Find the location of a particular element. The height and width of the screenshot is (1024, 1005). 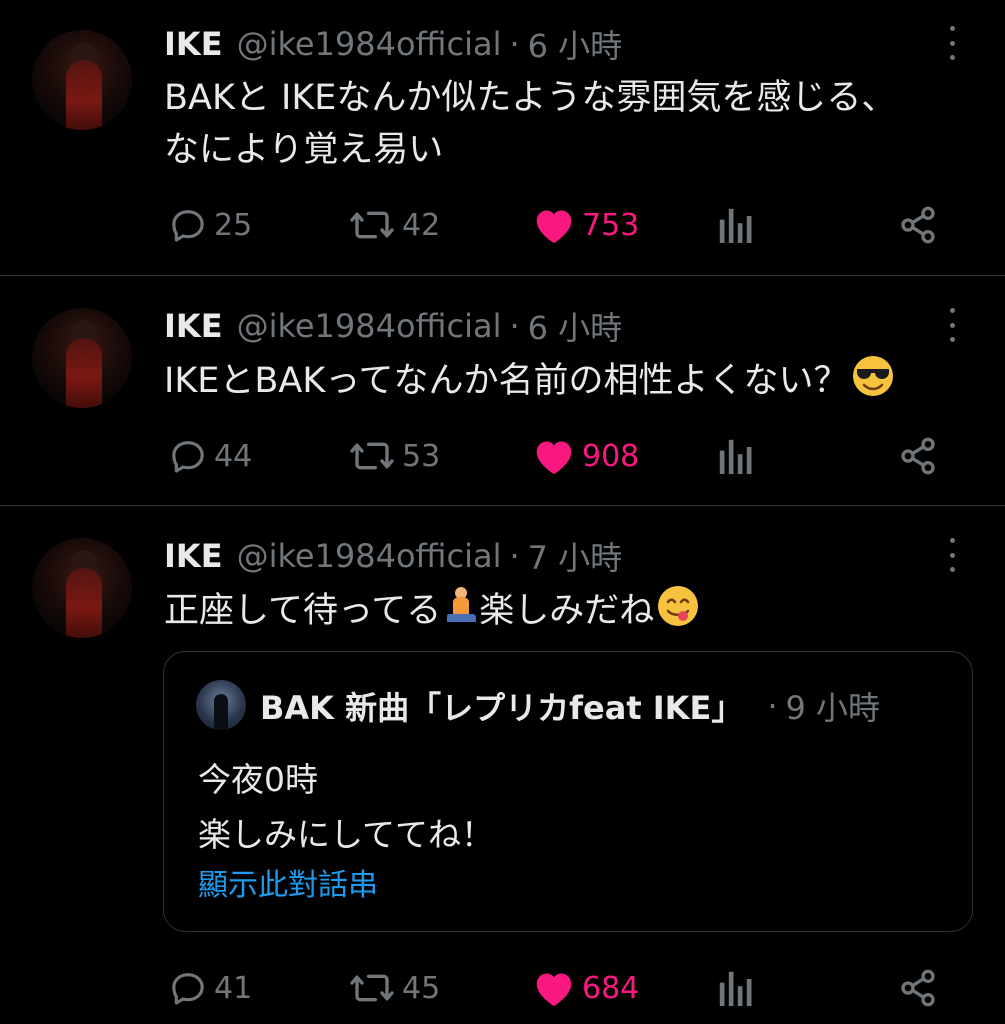

like-count: 684 is located at coordinates (611, 988).